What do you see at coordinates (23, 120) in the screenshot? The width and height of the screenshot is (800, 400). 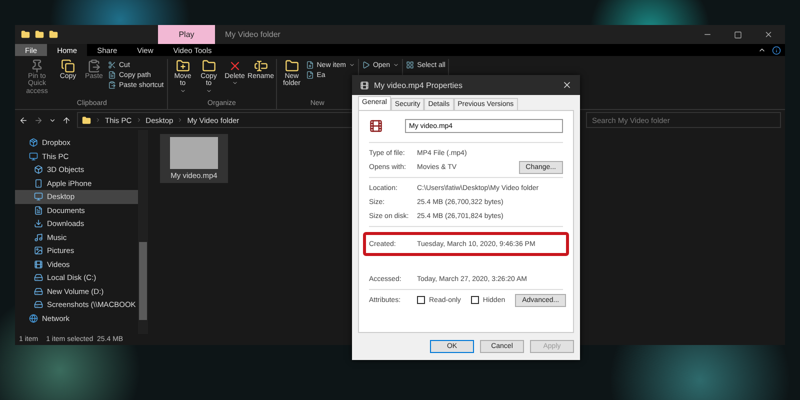 I see `back-icon` at bounding box center [23, 120].